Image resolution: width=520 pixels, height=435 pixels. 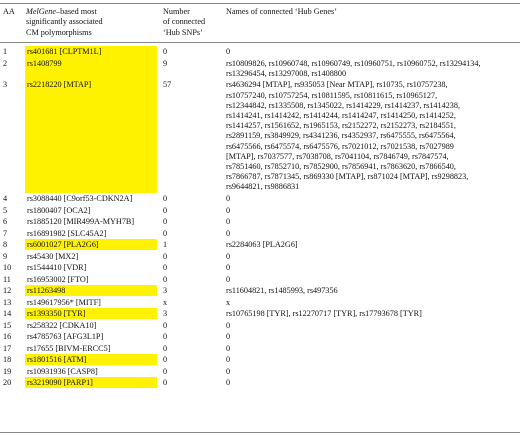 I want to click on row-snp: rs1801516 [ATM], so click(x=57, y=360).